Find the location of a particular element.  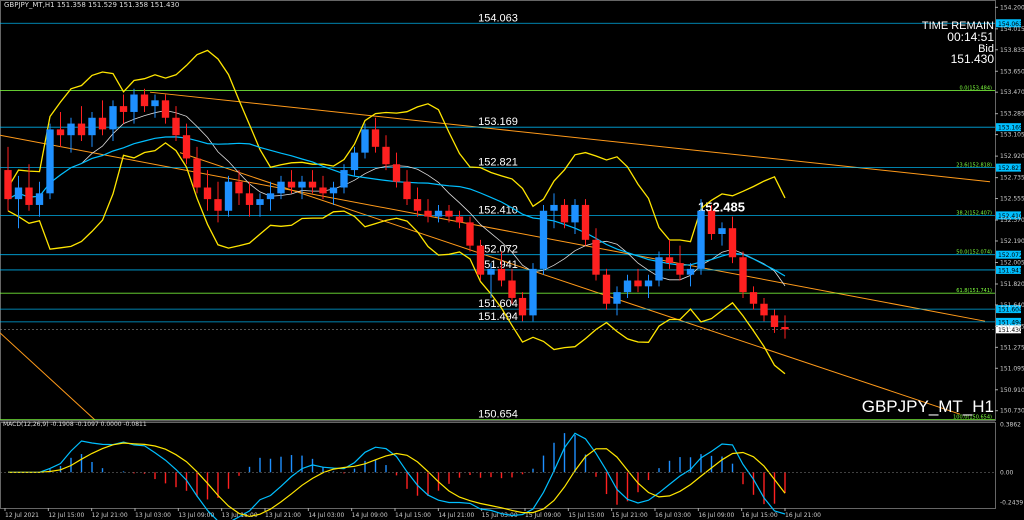

price-tick-label: 152.005 is located at coordinates (1012, 262).